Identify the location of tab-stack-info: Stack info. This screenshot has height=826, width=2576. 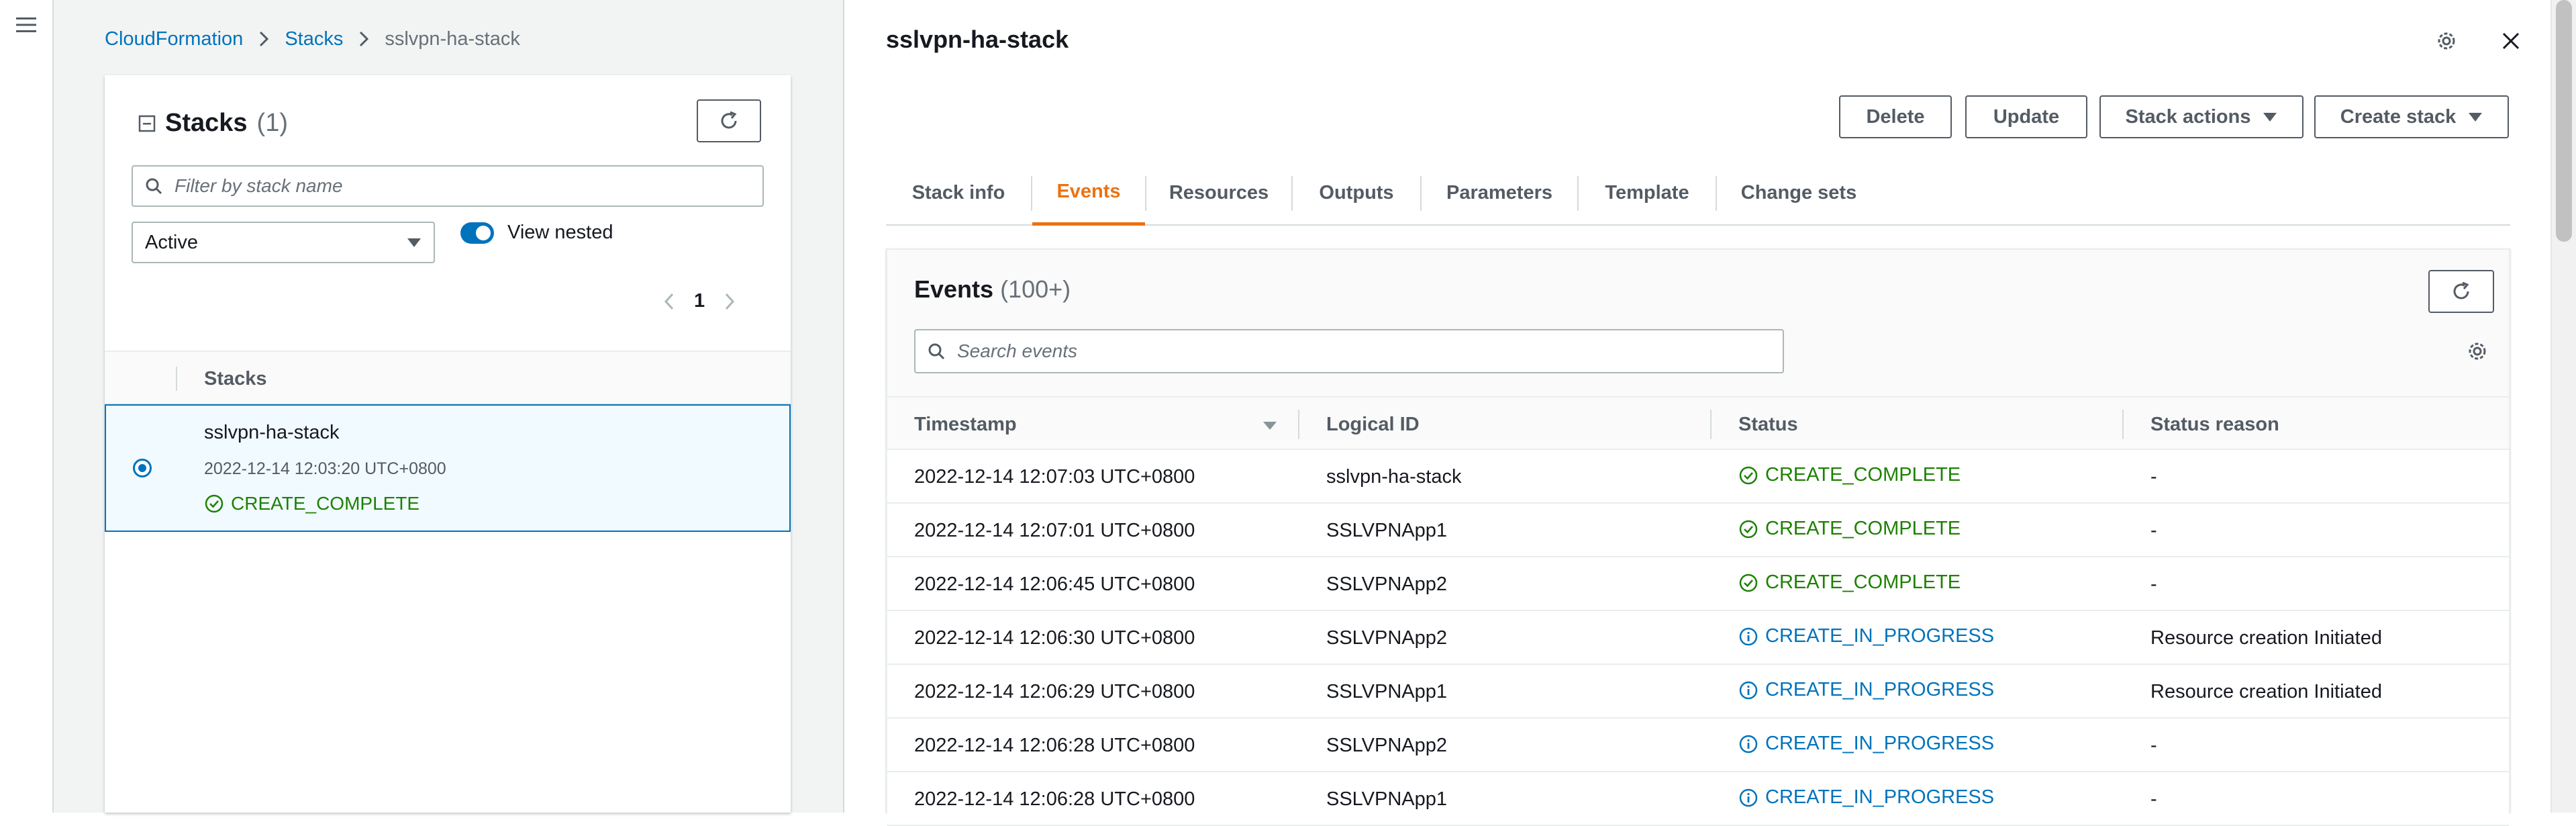
(958, 192).